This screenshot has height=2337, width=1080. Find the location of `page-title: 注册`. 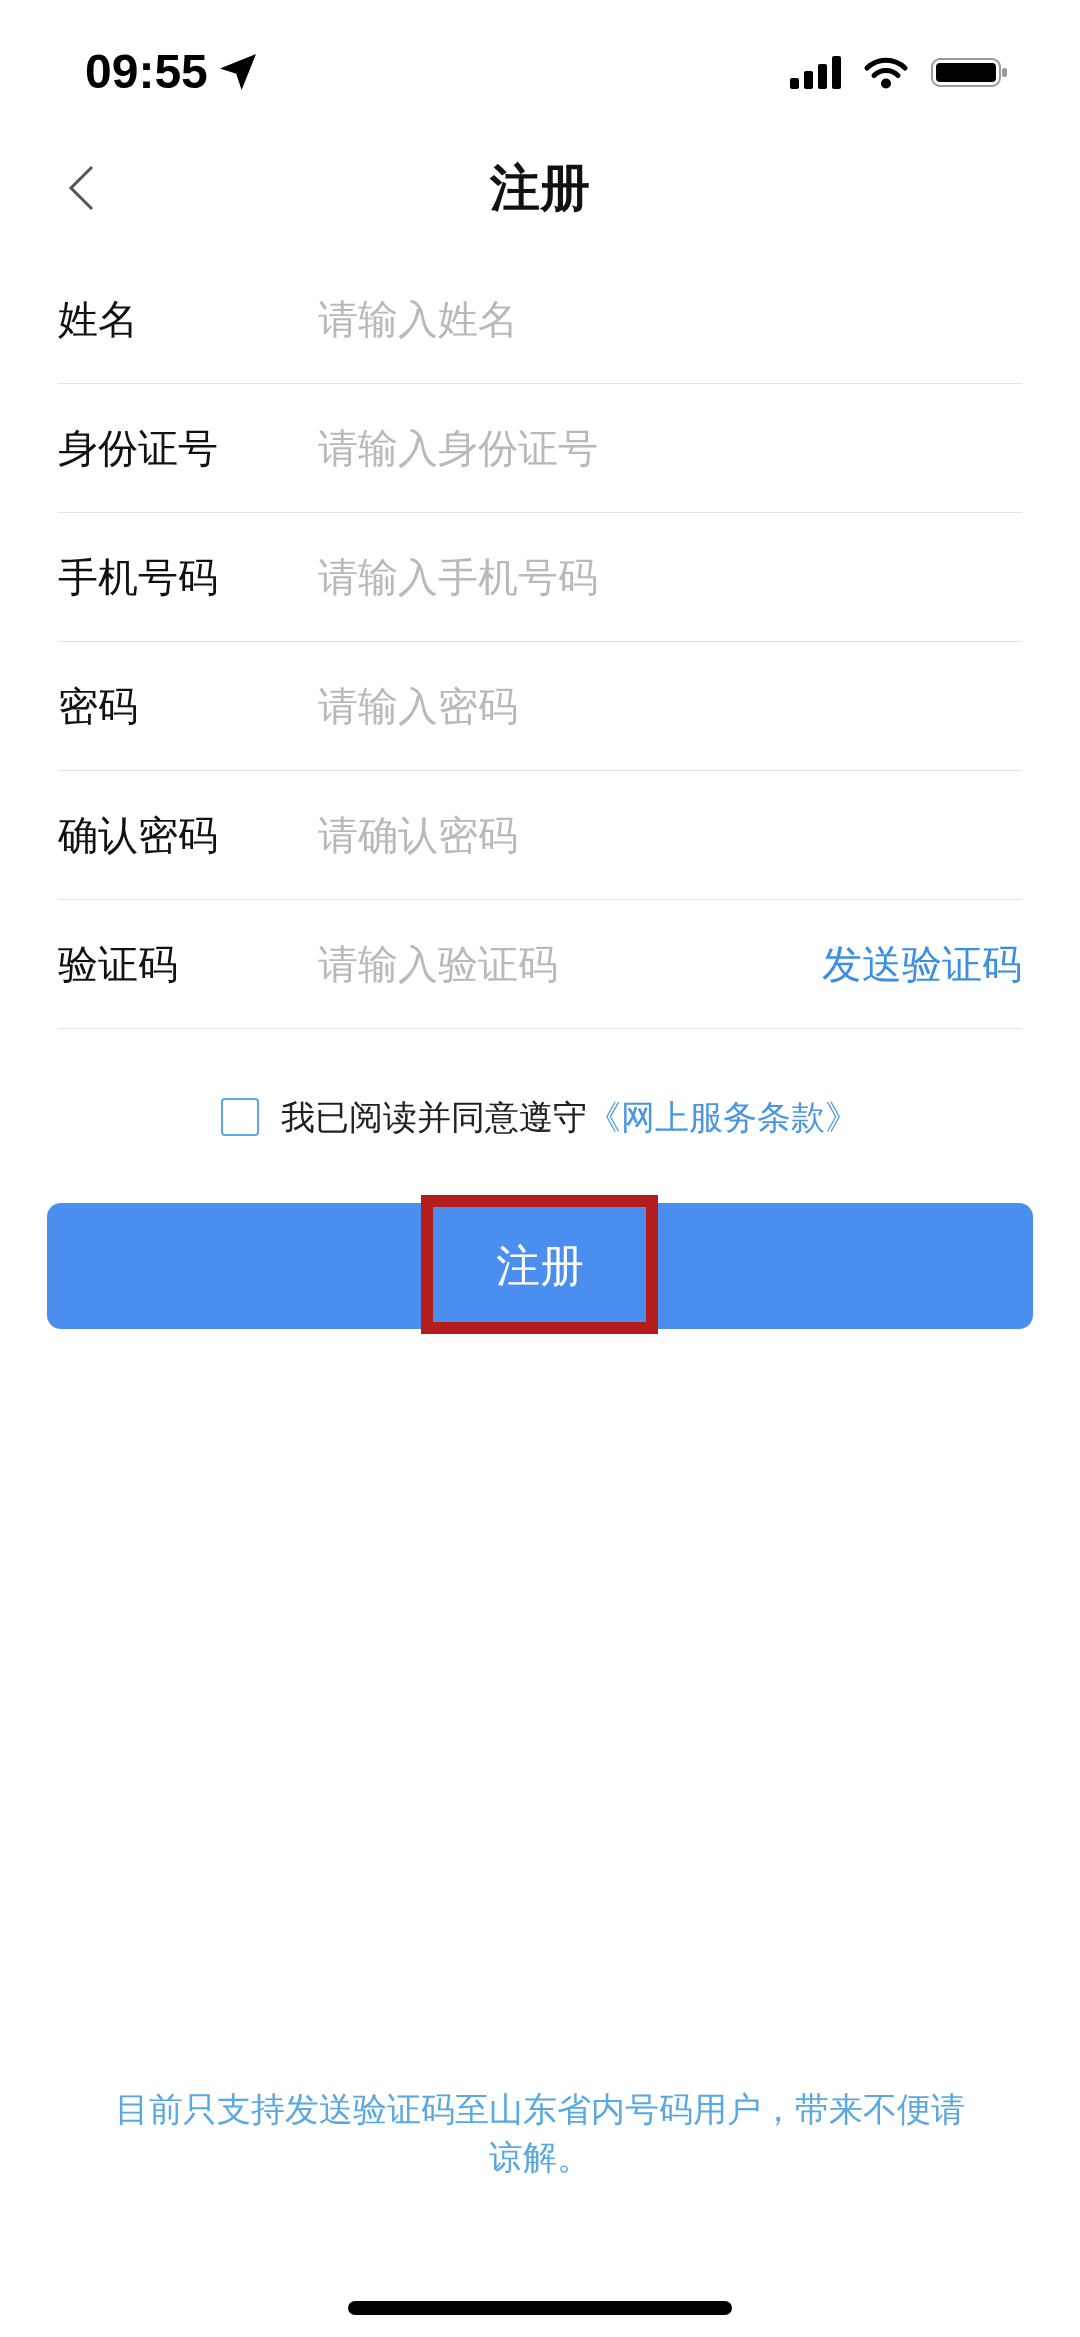

page-title: 注册 is located at coordinates (540, 188).